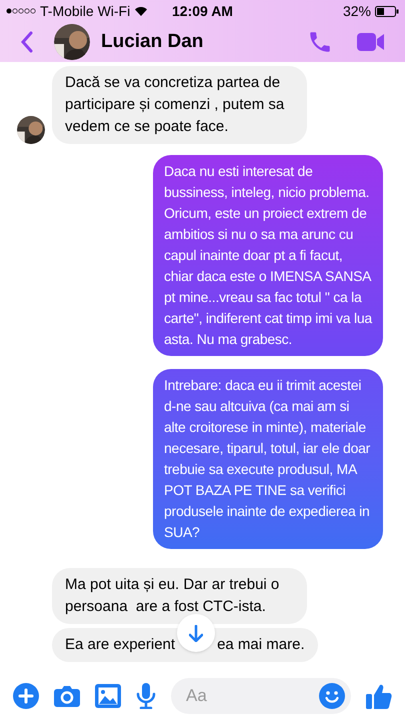 Image resolution: width=405 pixels, height=720 pixels. Describe the element at coordinates (268, 459) in the screenshot. I see `sent-message: Intrebare: daca eu ii trimit acestei d-ne sau altcuiva (ca mai am si alte croitorese in minte), materiale necesare, tiparul, totul, iar ele doar trebuie sa execute produsul, MA POT BAZA PE TINE sa verifici produsele inainte de expedierea in SUA?` at that location.